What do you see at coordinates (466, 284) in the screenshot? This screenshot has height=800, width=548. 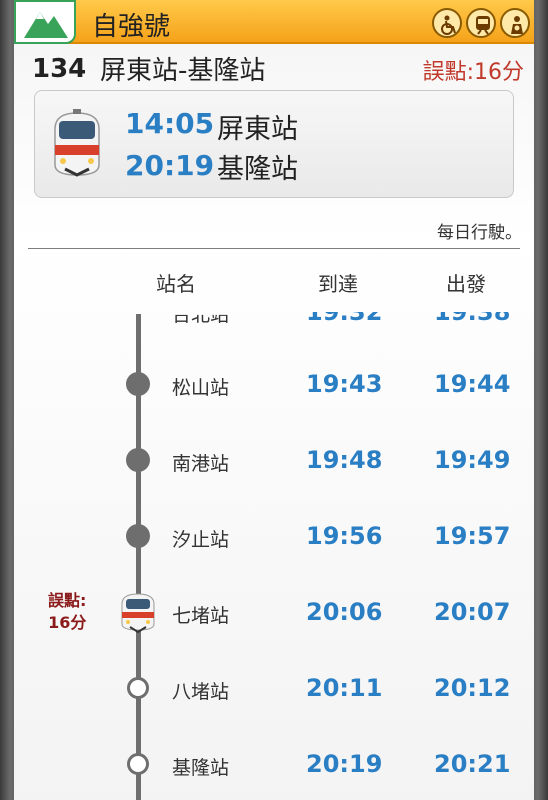 I see `column-depart: 出發` at bounding box center [466, 284].